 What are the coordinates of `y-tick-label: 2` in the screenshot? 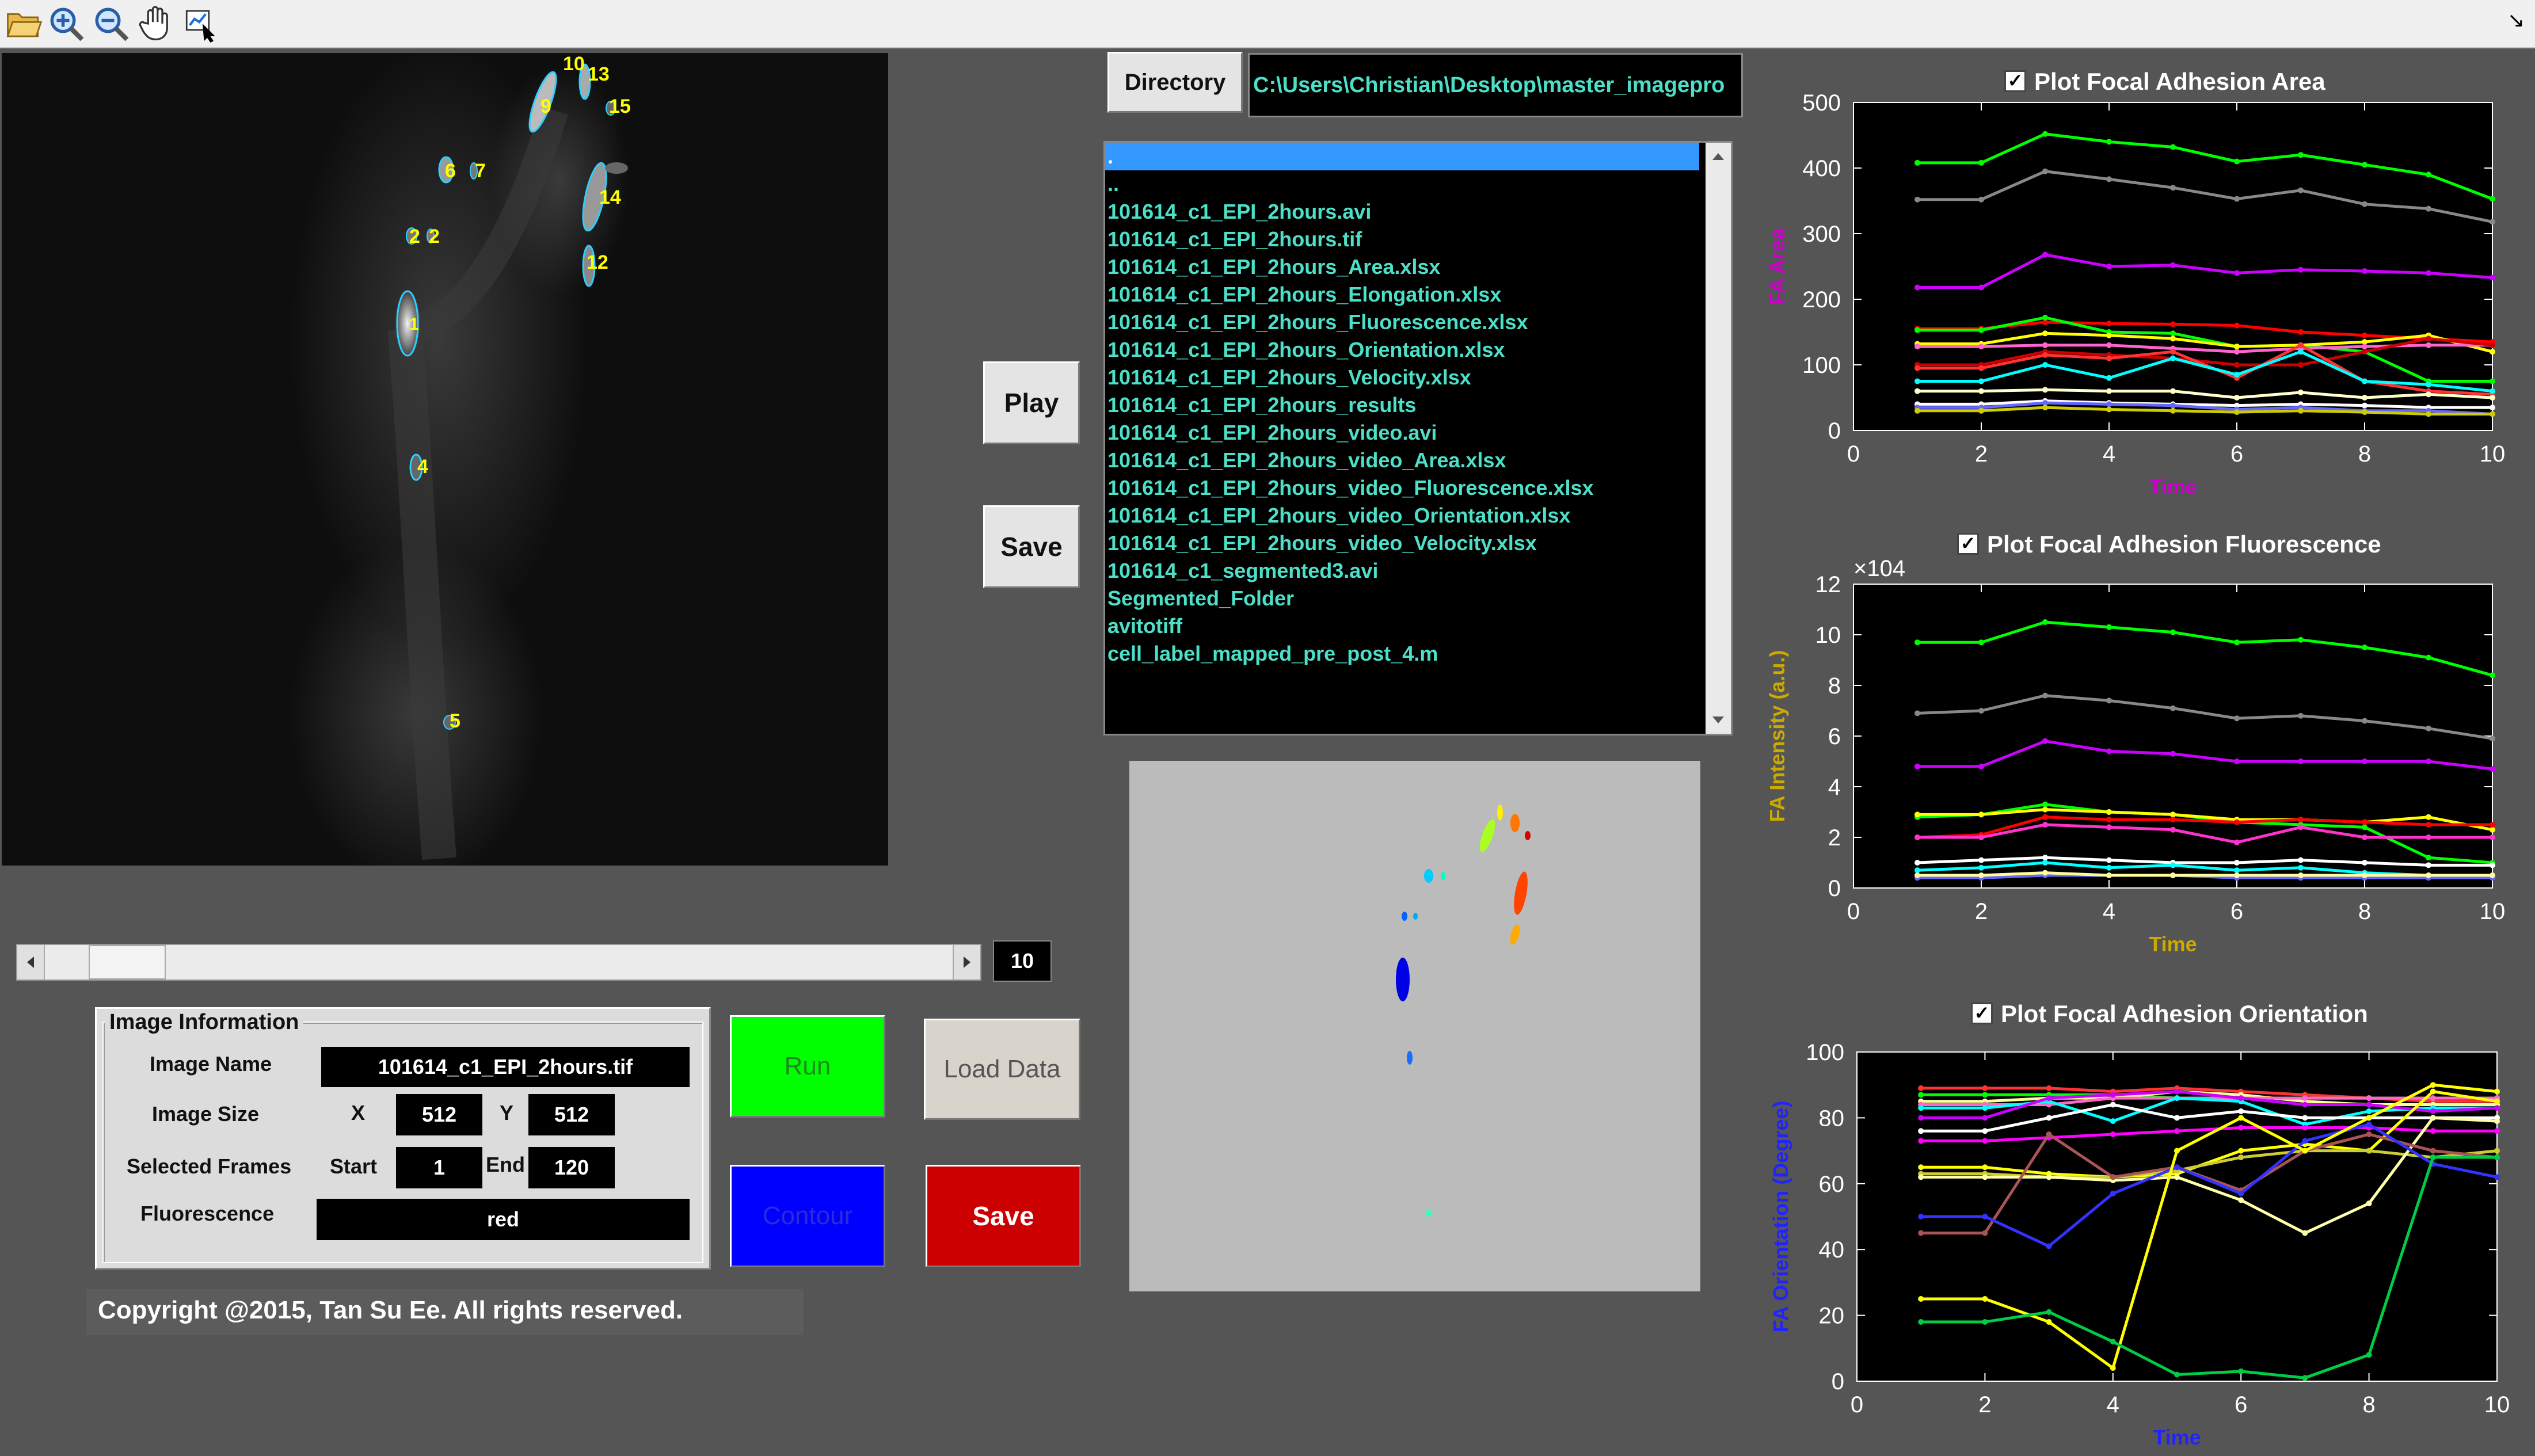 It's located at (1834, 838).